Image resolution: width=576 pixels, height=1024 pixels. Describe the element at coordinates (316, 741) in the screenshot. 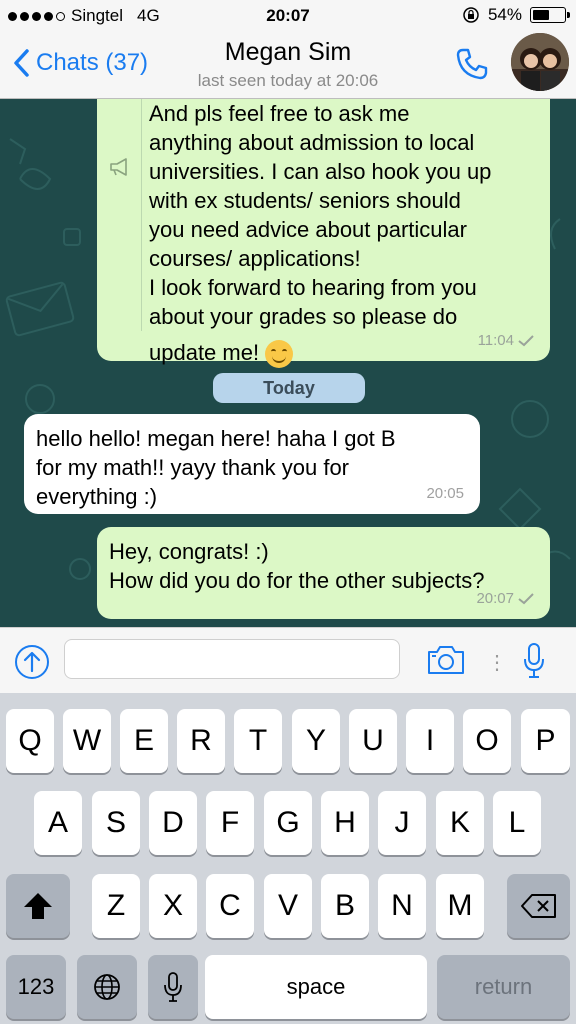

I see `key-y: Y` at that location.